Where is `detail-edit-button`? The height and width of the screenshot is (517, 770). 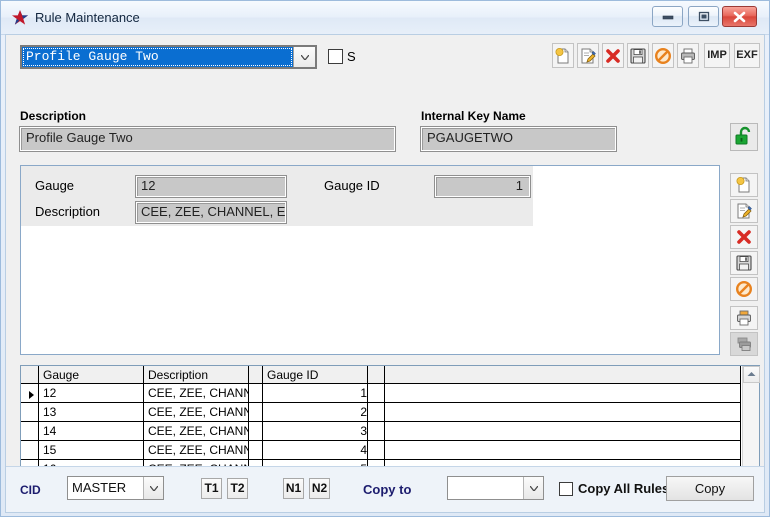
detail-edit-button is located at coordinates (744, 211).